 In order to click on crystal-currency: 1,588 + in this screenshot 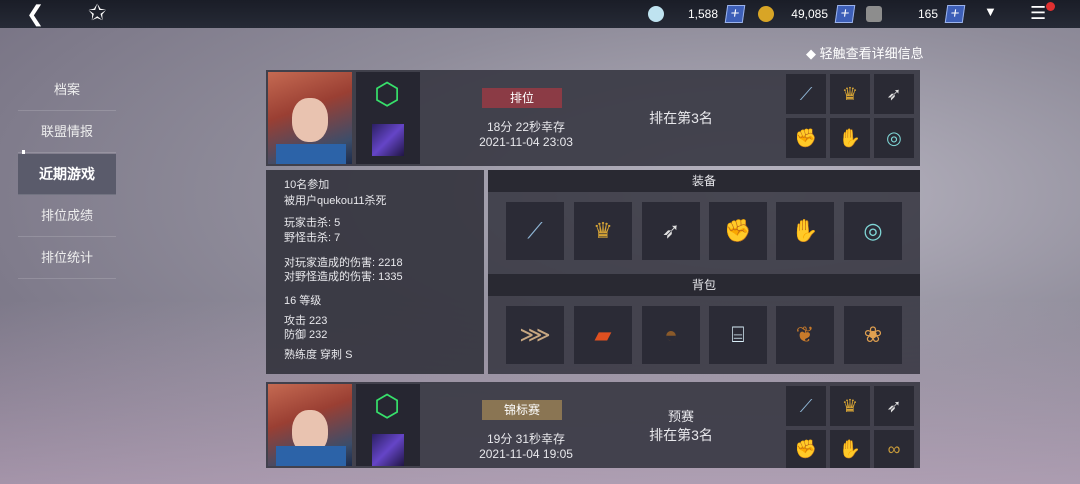, I will do `click(697, 14)`.